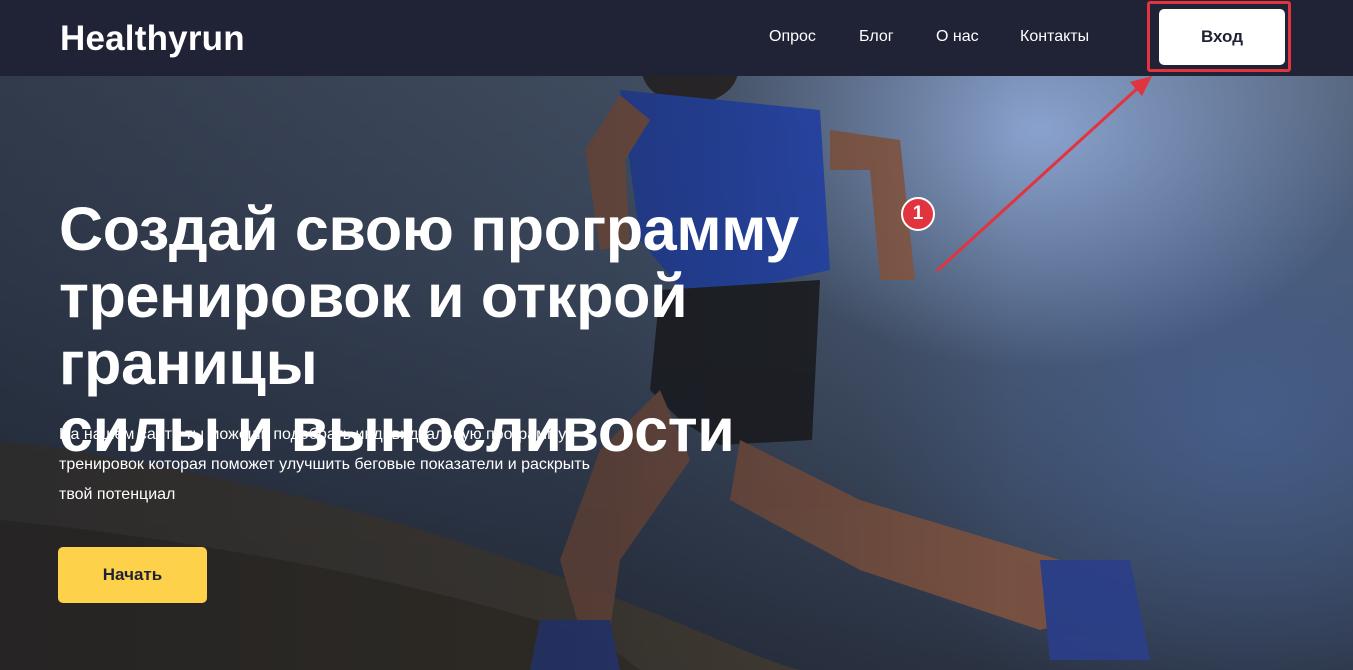 The width and height of the screenshot is (1353, 670). I want to click on nav-link-blog: Блог, so click(876, 37).